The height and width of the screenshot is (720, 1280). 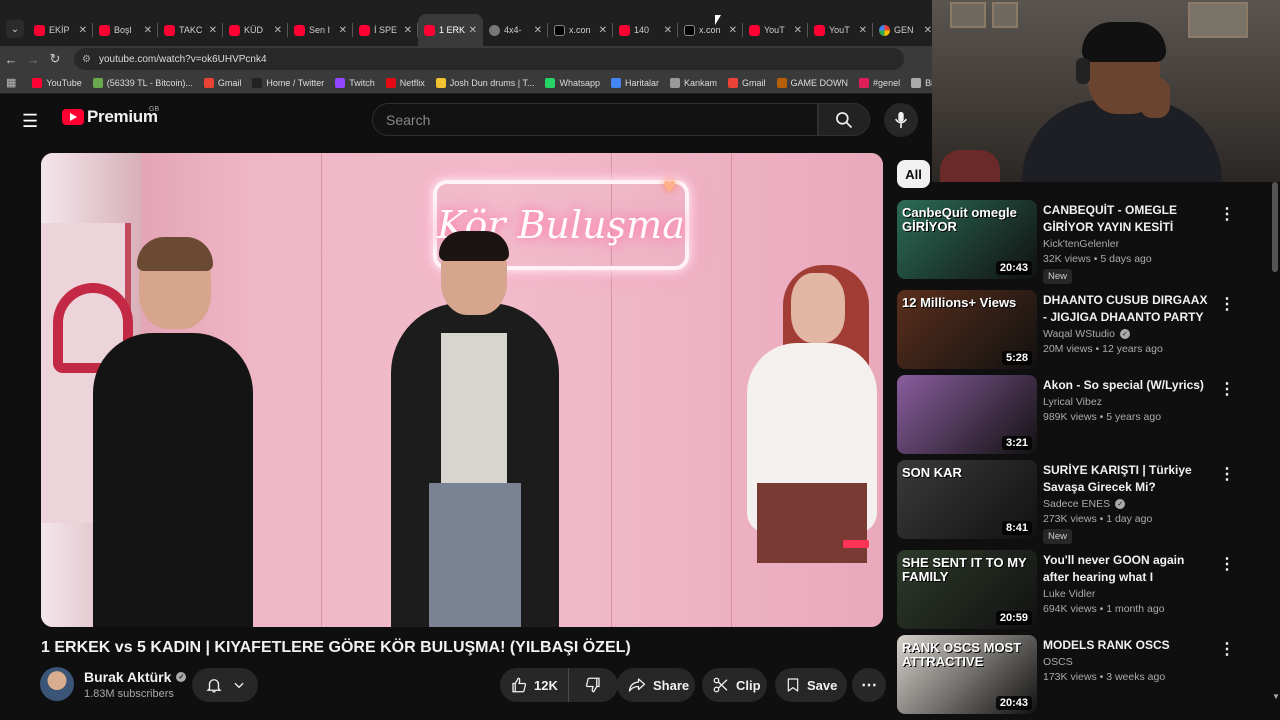 I want to click on recommended-channel-name: Luke Vidler, so click(x=1069, y=594).